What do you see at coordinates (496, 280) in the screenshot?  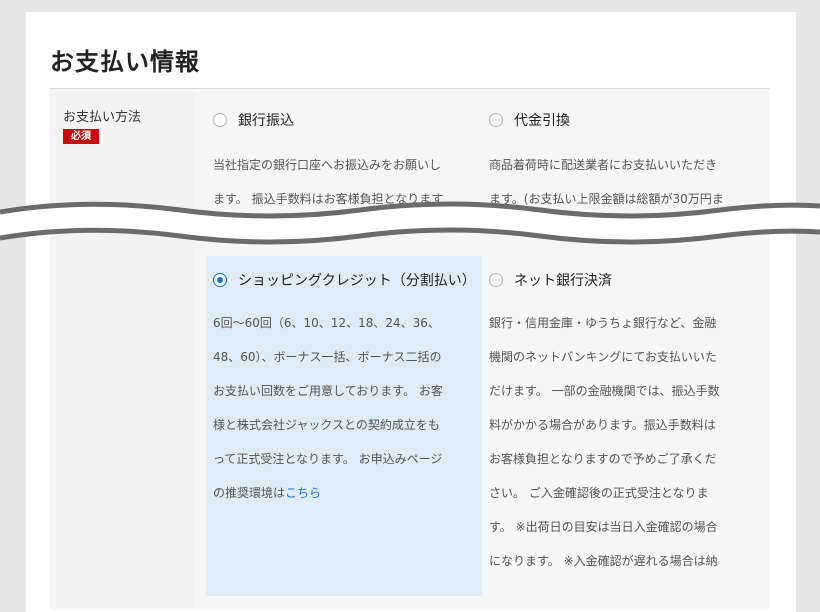 I see `radio-net-bank` at bounding box center [496, 280].